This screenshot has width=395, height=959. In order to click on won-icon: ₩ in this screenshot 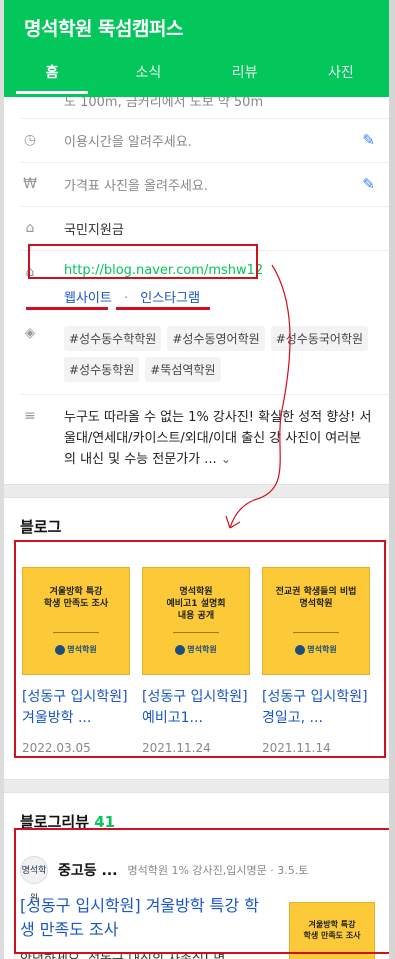, I will do `click(30, 184)`.